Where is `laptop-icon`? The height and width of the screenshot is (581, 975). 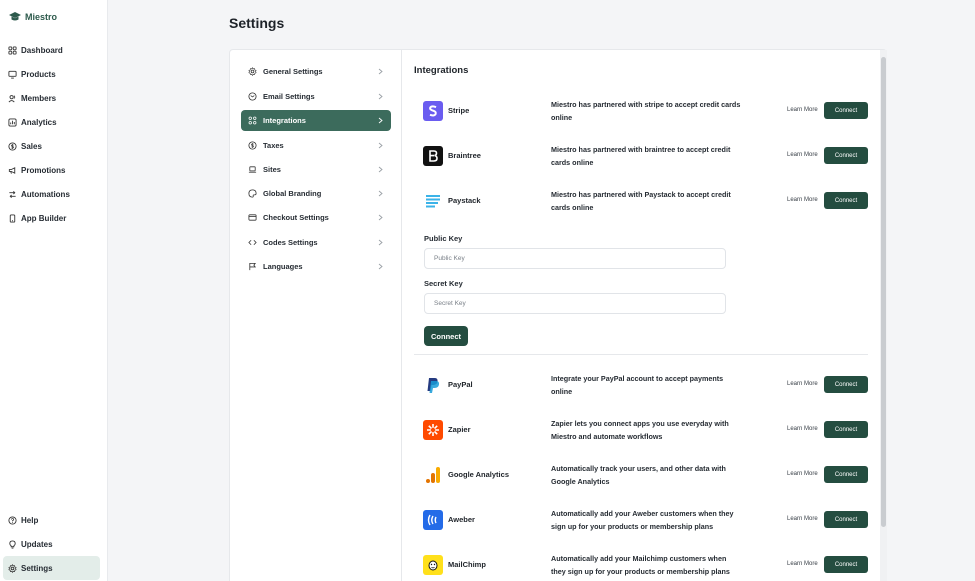 laptop-icon is located at coordinates (252, 169).